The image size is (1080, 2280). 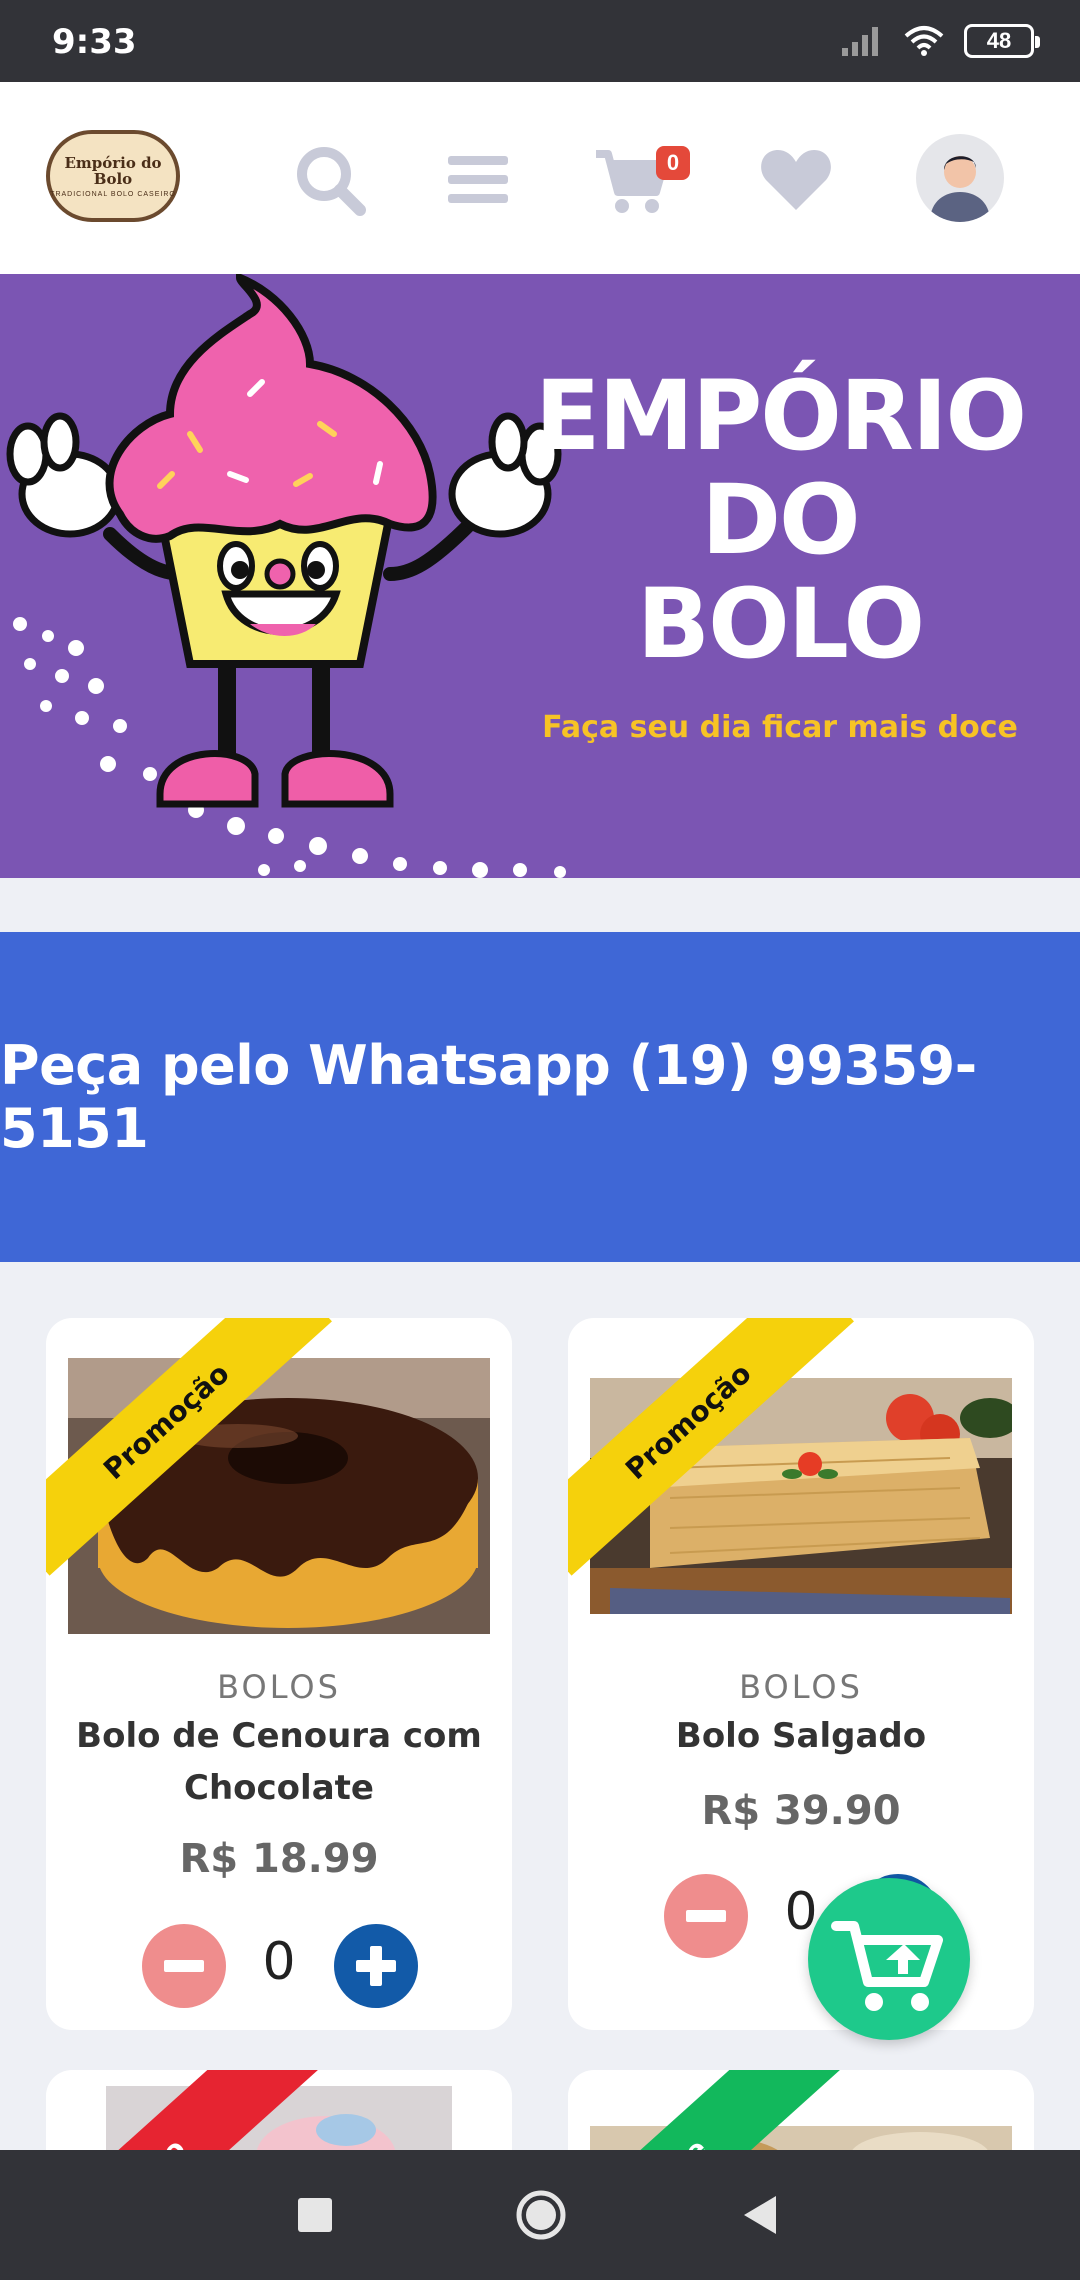 I want to click on recent-apps-icon, so click(x=315, y=2215).